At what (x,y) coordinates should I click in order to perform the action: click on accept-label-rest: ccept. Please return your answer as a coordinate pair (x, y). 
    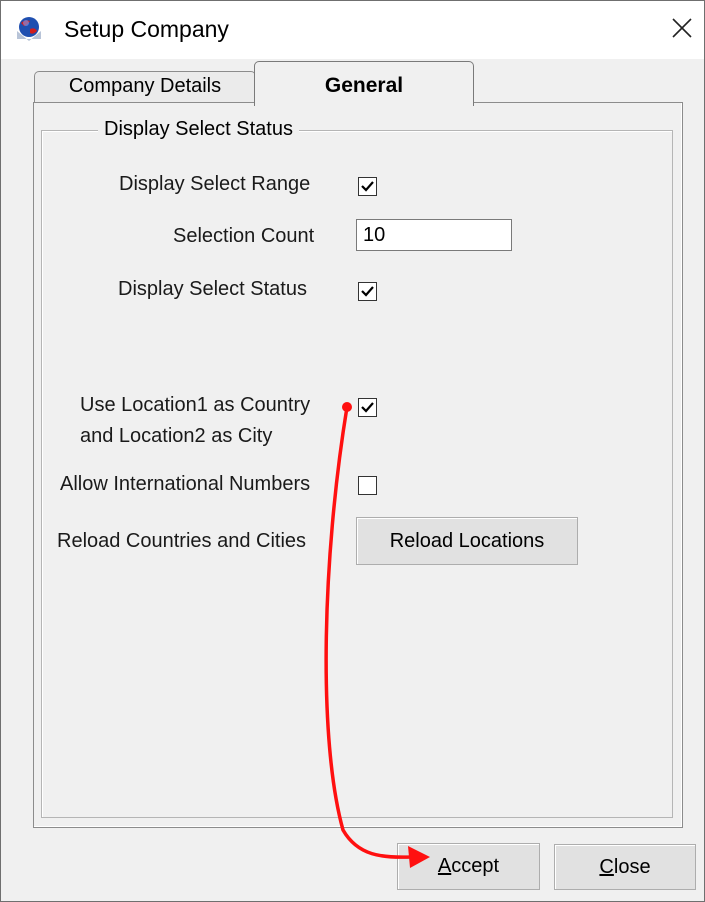
    Looking at the image, I should click on (475, 866).